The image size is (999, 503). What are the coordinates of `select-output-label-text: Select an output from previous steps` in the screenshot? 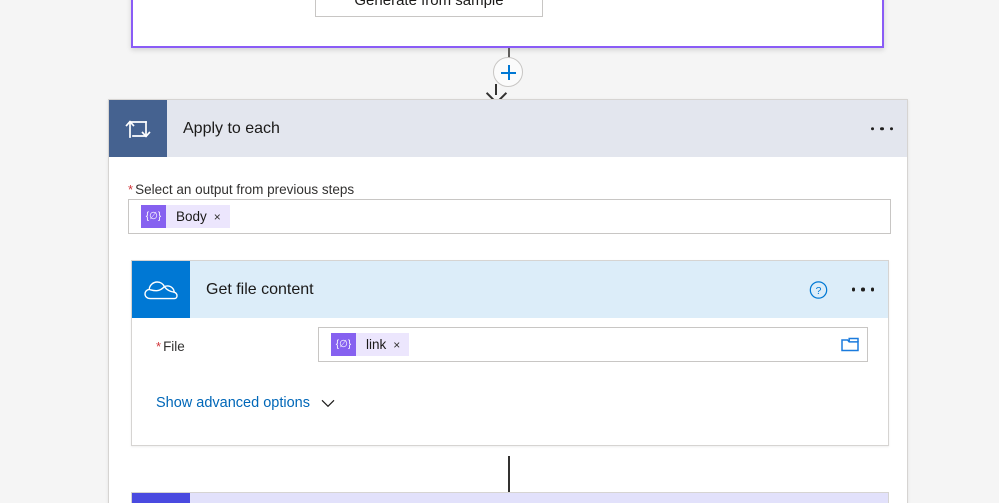 It's located at (245, 189).